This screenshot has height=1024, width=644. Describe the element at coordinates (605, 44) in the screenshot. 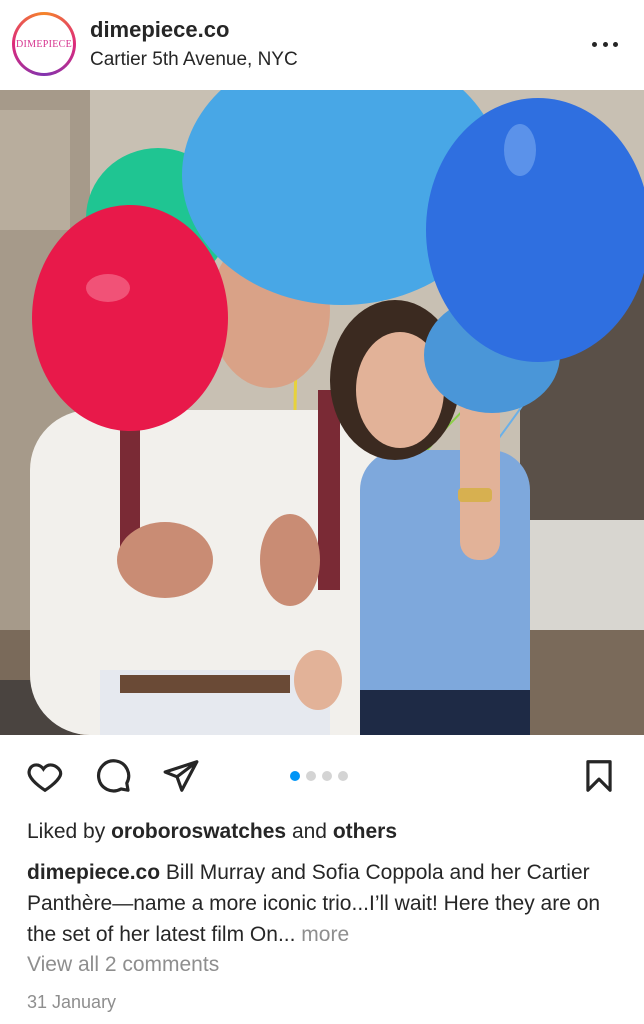

I see `more-dots-icon` at that location.